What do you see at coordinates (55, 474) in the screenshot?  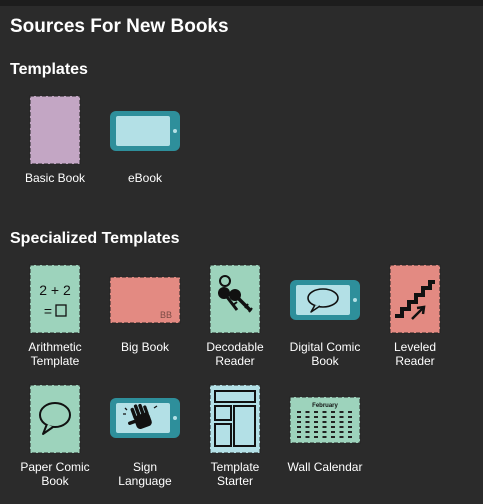 I see `tile-label: Paper Comic Book` at bounding box center [55, 474].